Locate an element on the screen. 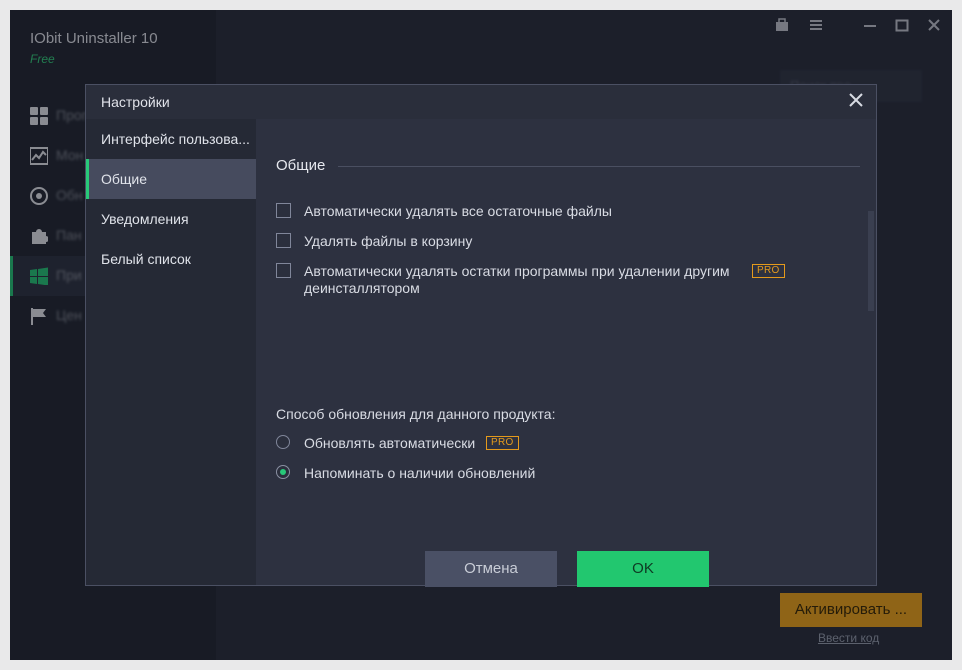  option-label-line2: деинсталлятором is located at coordinates (362, 288).